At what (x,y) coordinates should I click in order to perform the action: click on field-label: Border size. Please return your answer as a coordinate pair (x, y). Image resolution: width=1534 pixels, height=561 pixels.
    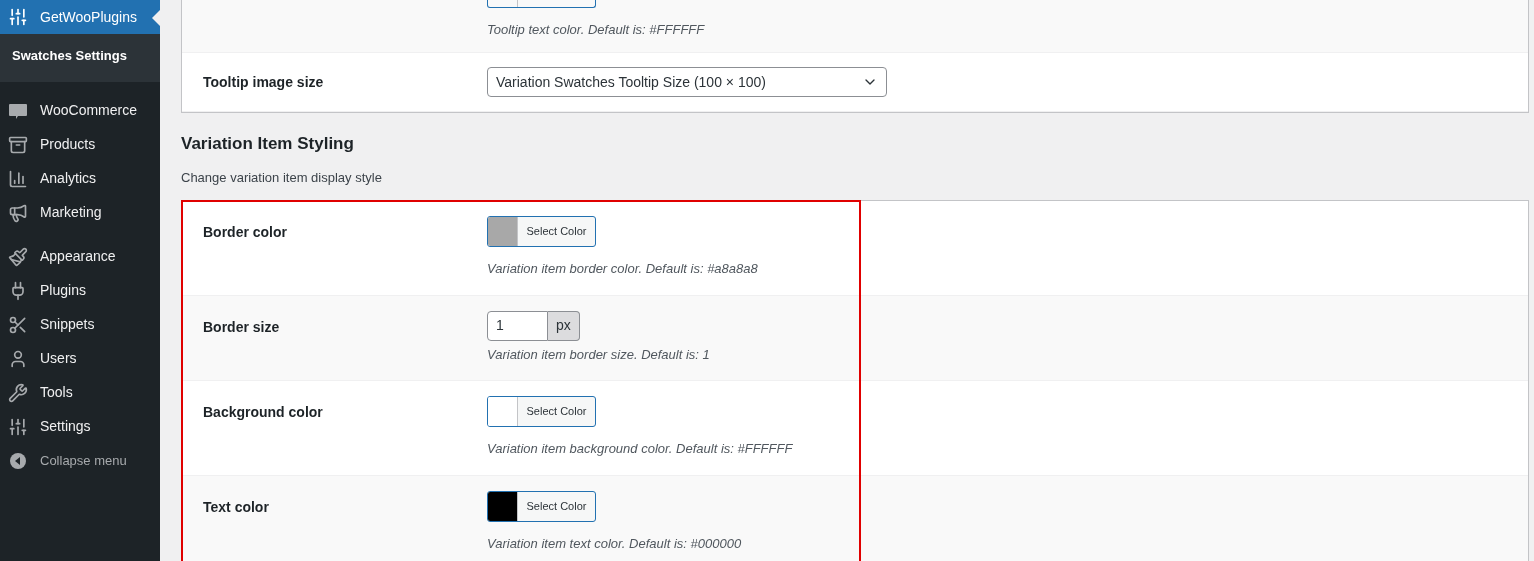
    Looking at the image, I should click on (242, 327).